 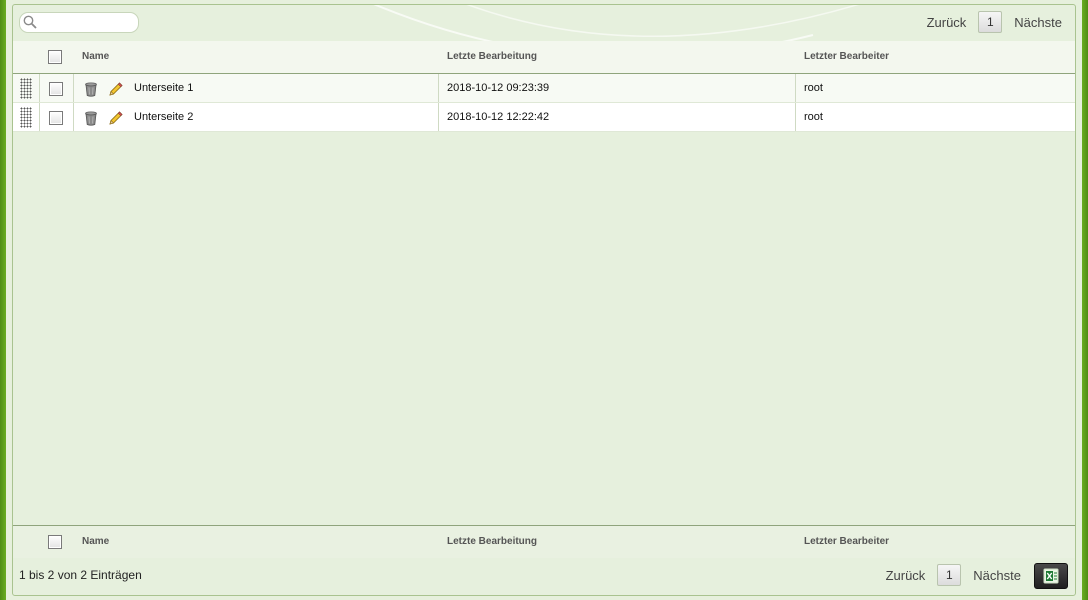 I want to click on pagination-bottom: Zurück 1 Nächste, so click(x=953, y=575).